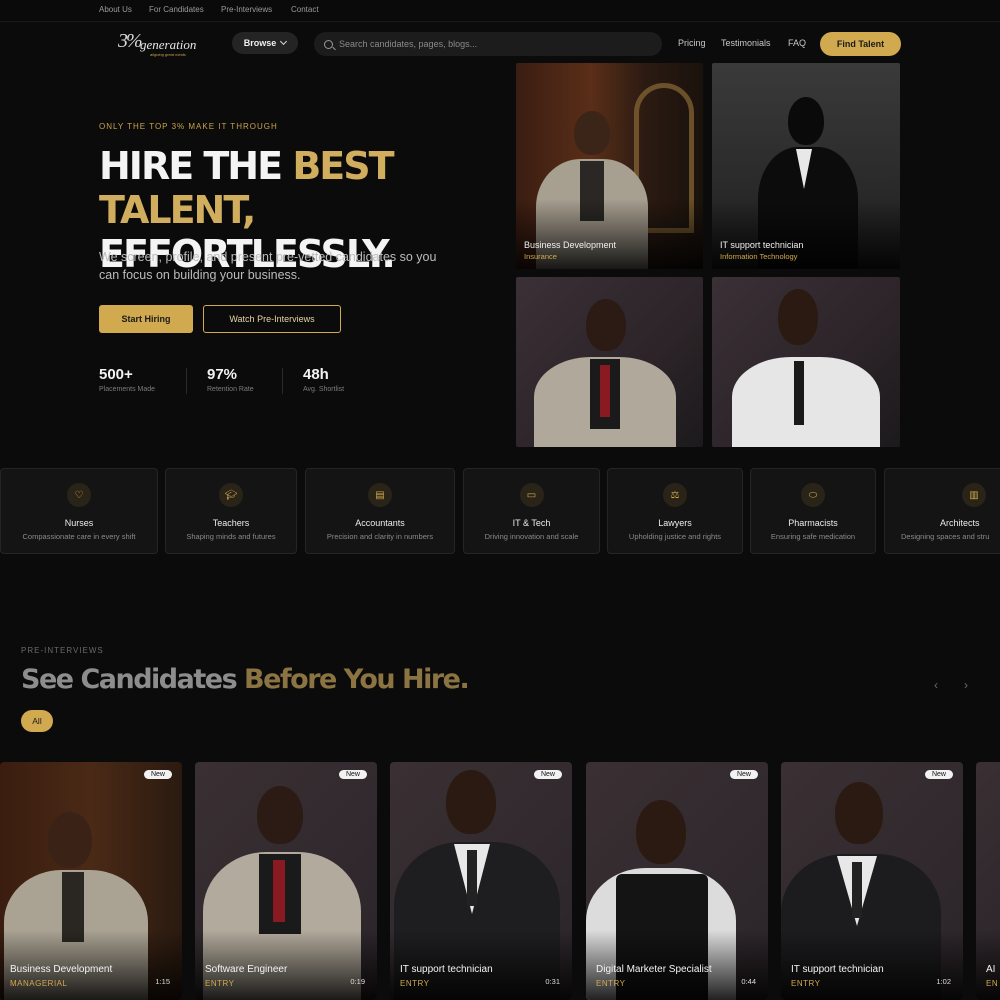  What do you see at coordinates (79, 495) in the screenshot?
I see `heart-icon: ♡` at bounding box center [79, 495].